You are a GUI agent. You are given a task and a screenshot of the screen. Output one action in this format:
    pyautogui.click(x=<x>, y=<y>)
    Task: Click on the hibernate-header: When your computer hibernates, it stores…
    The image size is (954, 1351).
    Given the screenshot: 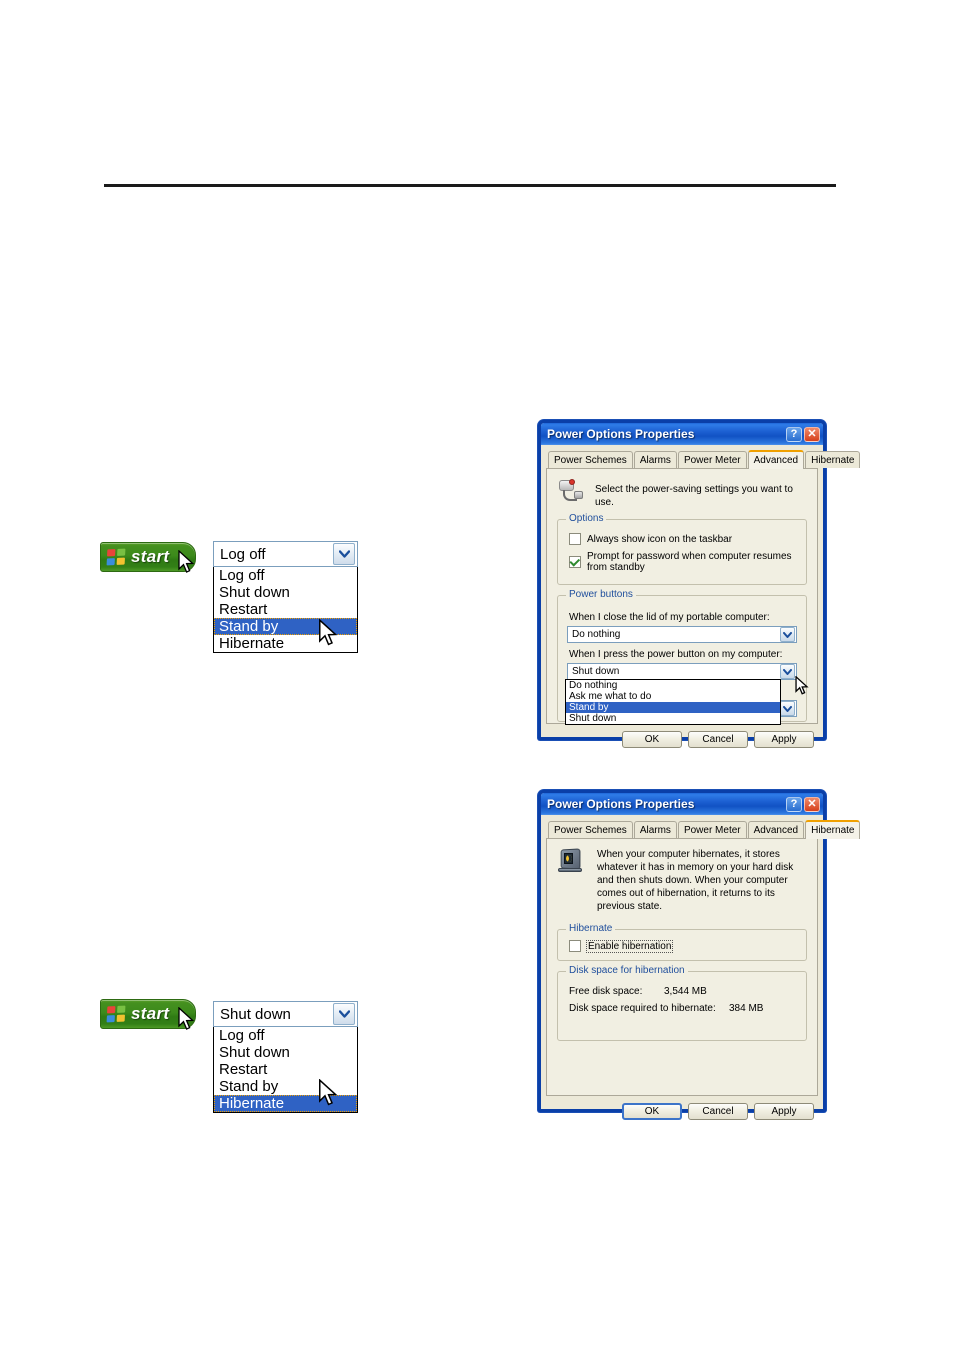 What is the action you would take?
    pyautogui.click(x=682, y=880)
    